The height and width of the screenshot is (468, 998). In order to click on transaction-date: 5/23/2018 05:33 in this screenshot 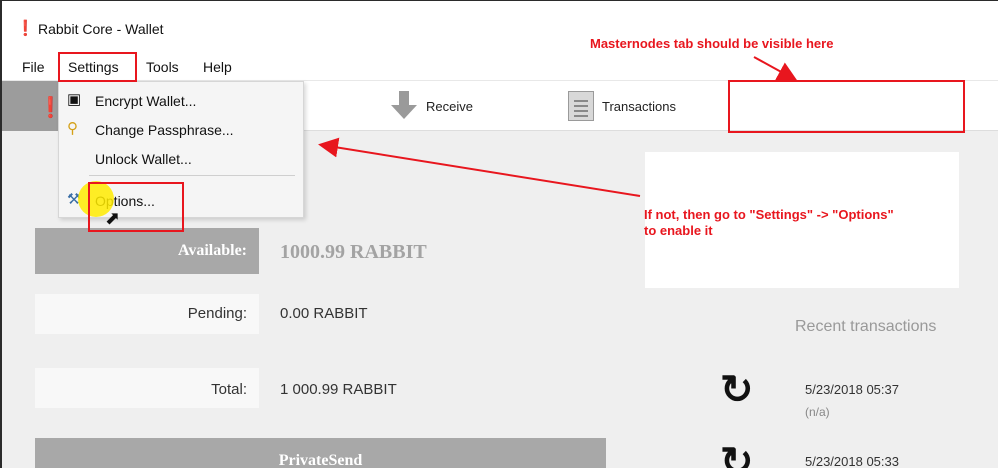, I will do `click(852, 461)`.